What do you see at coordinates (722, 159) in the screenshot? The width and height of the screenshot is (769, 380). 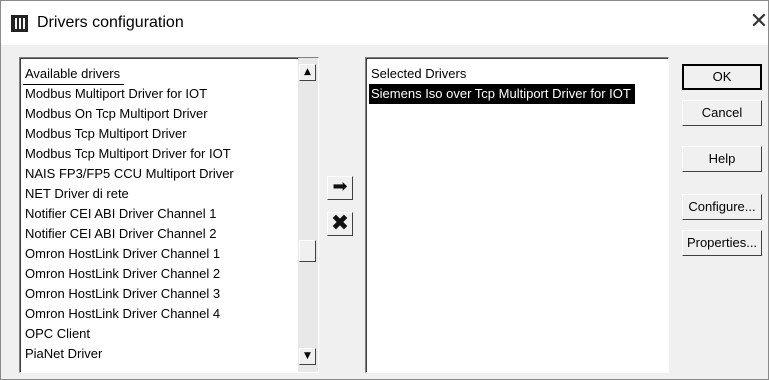 I see `help-button: Help` at bounding box center [722, 159].